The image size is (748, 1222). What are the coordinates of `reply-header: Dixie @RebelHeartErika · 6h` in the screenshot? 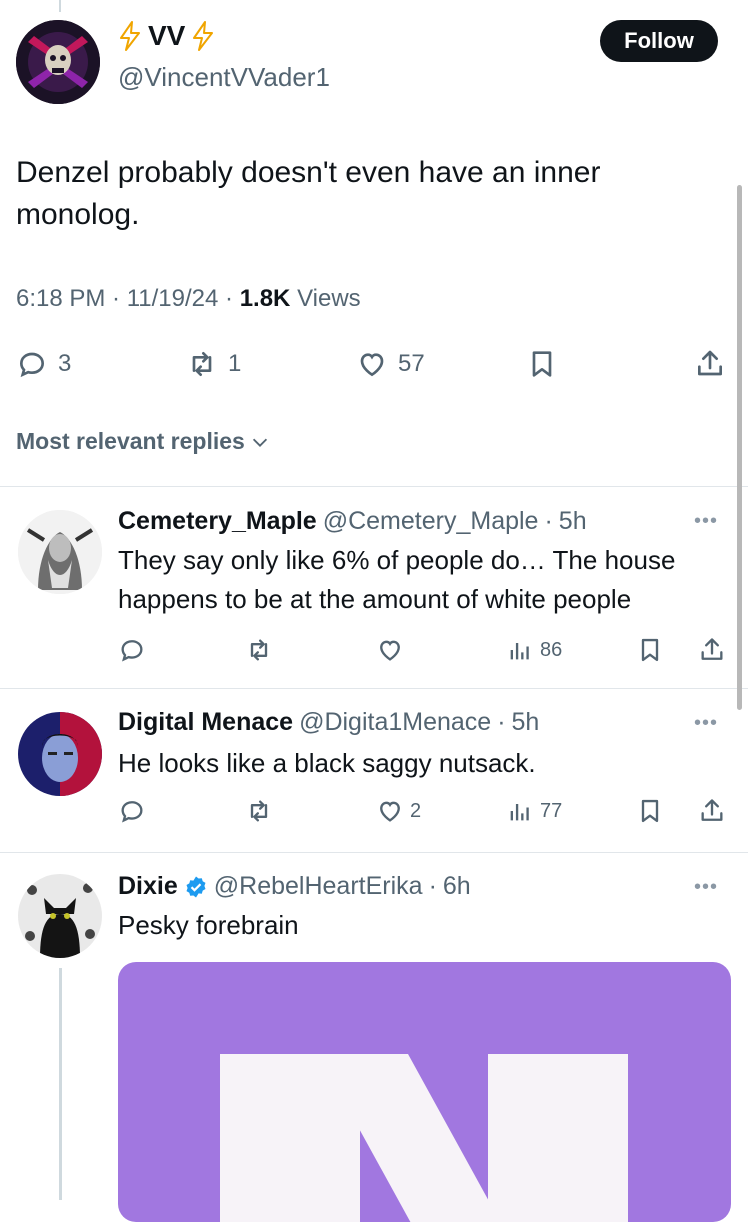 It's located at (294, 886).